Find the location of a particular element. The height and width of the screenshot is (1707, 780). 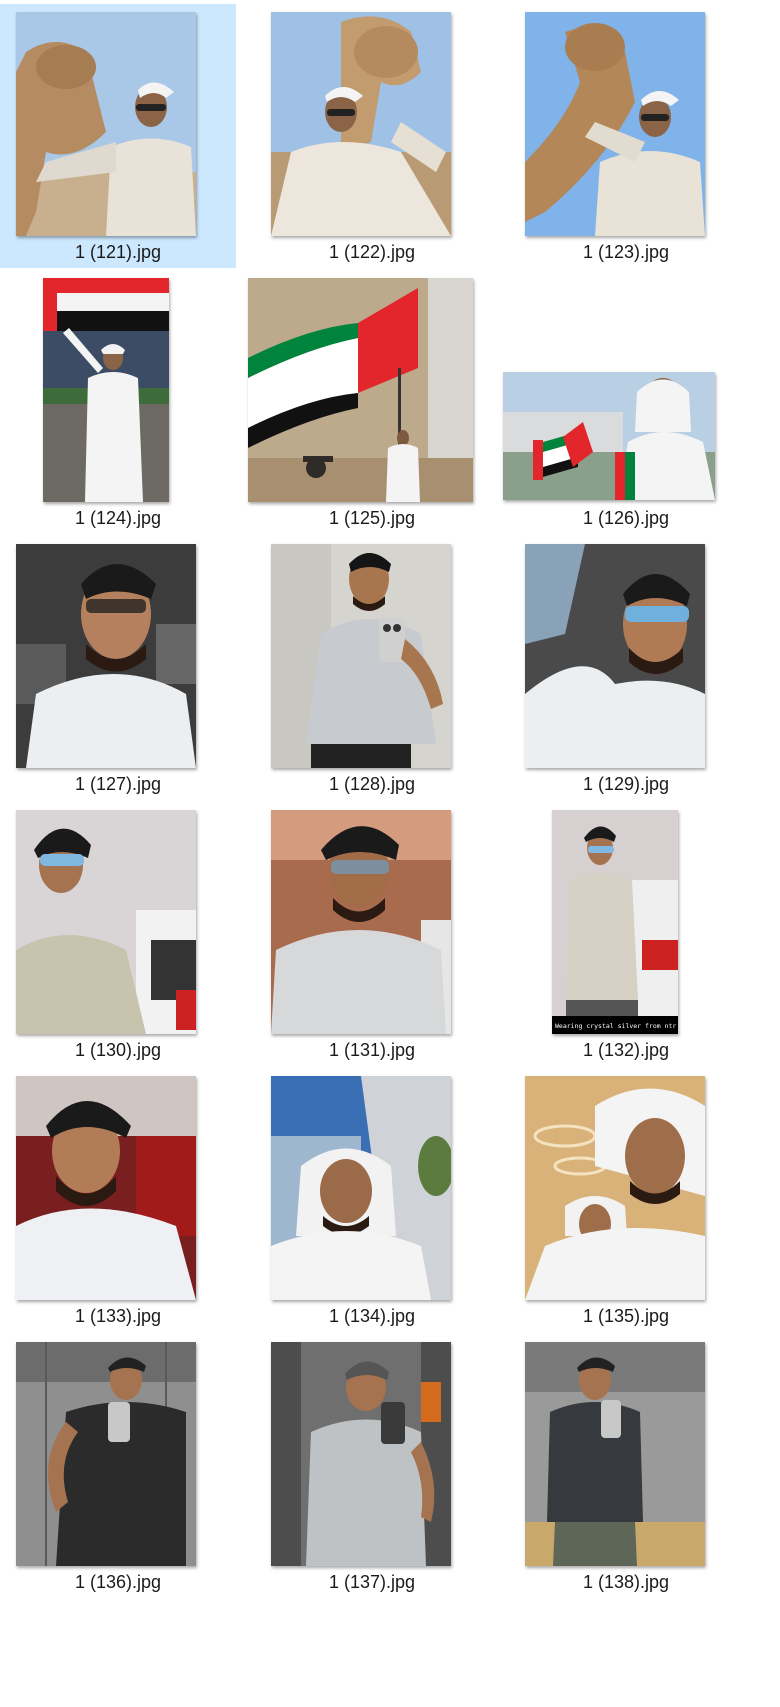

file-item: 1 (122).jpg is located at coordinates (372, 136).